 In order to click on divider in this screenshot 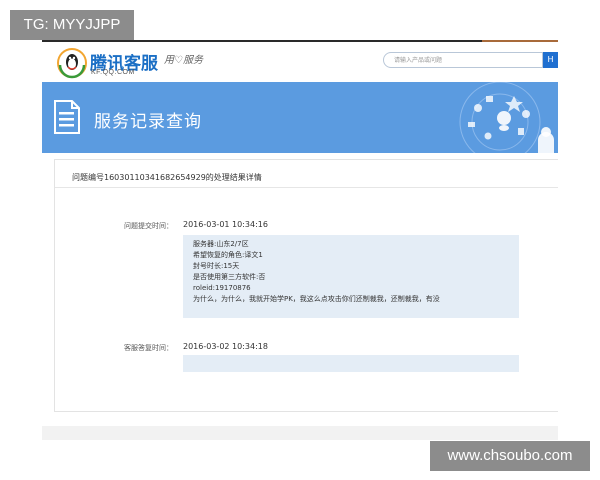, I will do `click(306, 187)`.